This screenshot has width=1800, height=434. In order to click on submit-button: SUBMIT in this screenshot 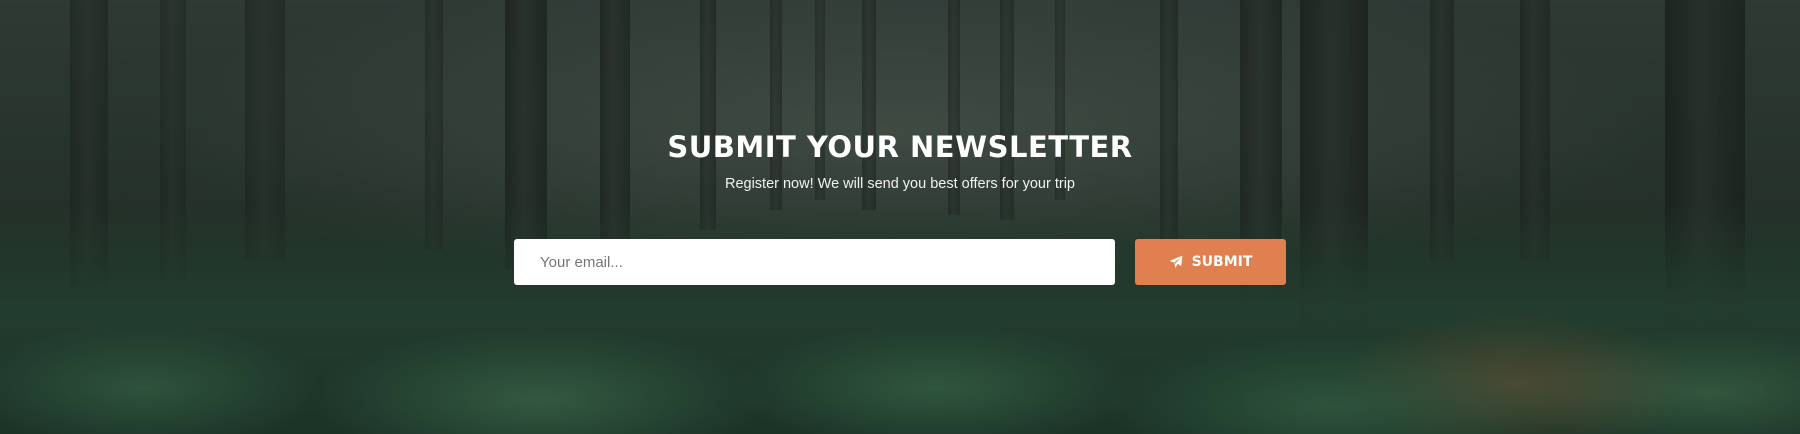, I will do `click(1210, 262)`.